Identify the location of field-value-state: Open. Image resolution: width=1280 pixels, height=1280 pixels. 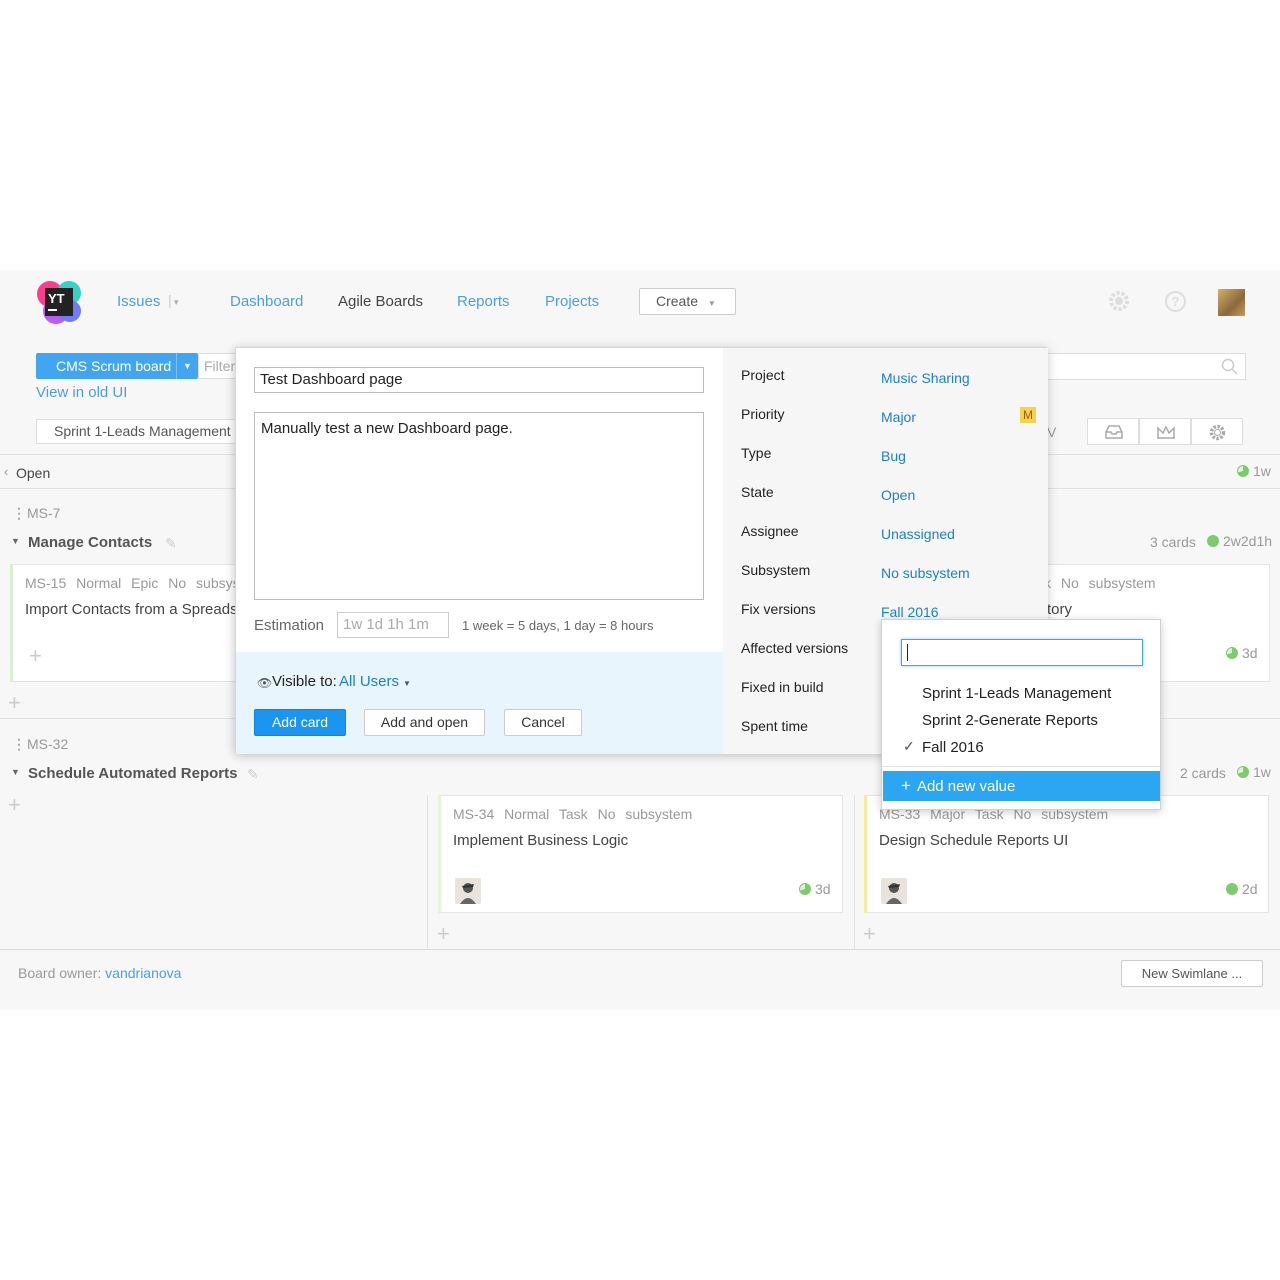
(898, 495).